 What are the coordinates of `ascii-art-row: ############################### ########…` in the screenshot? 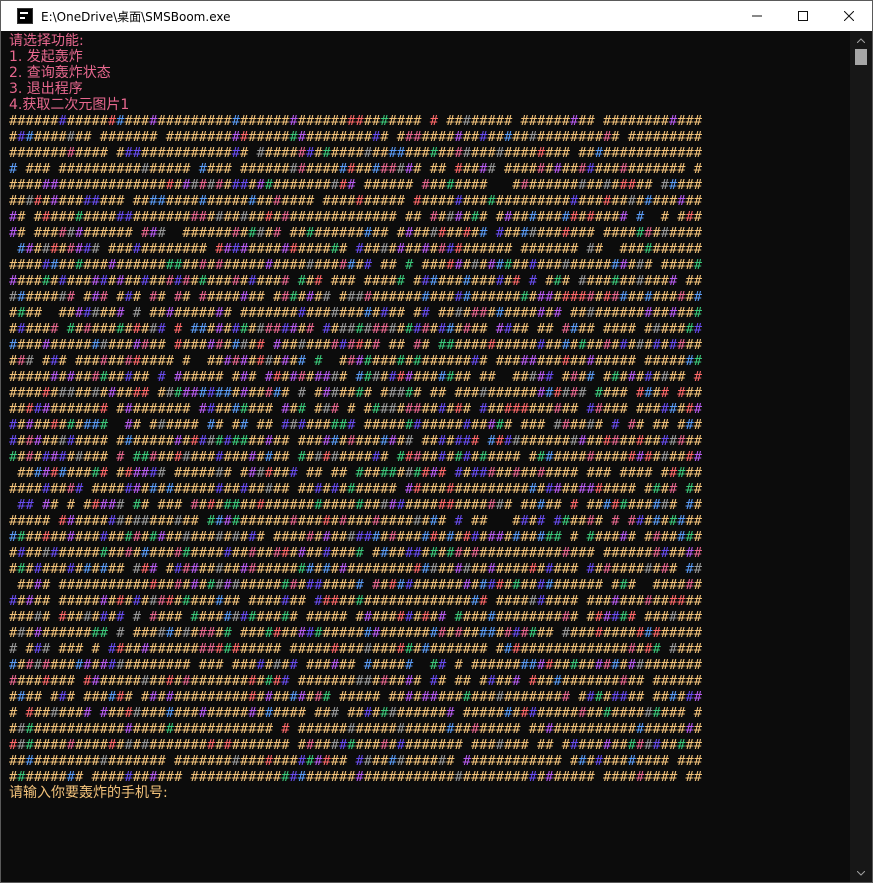 It's located at (355, 537).